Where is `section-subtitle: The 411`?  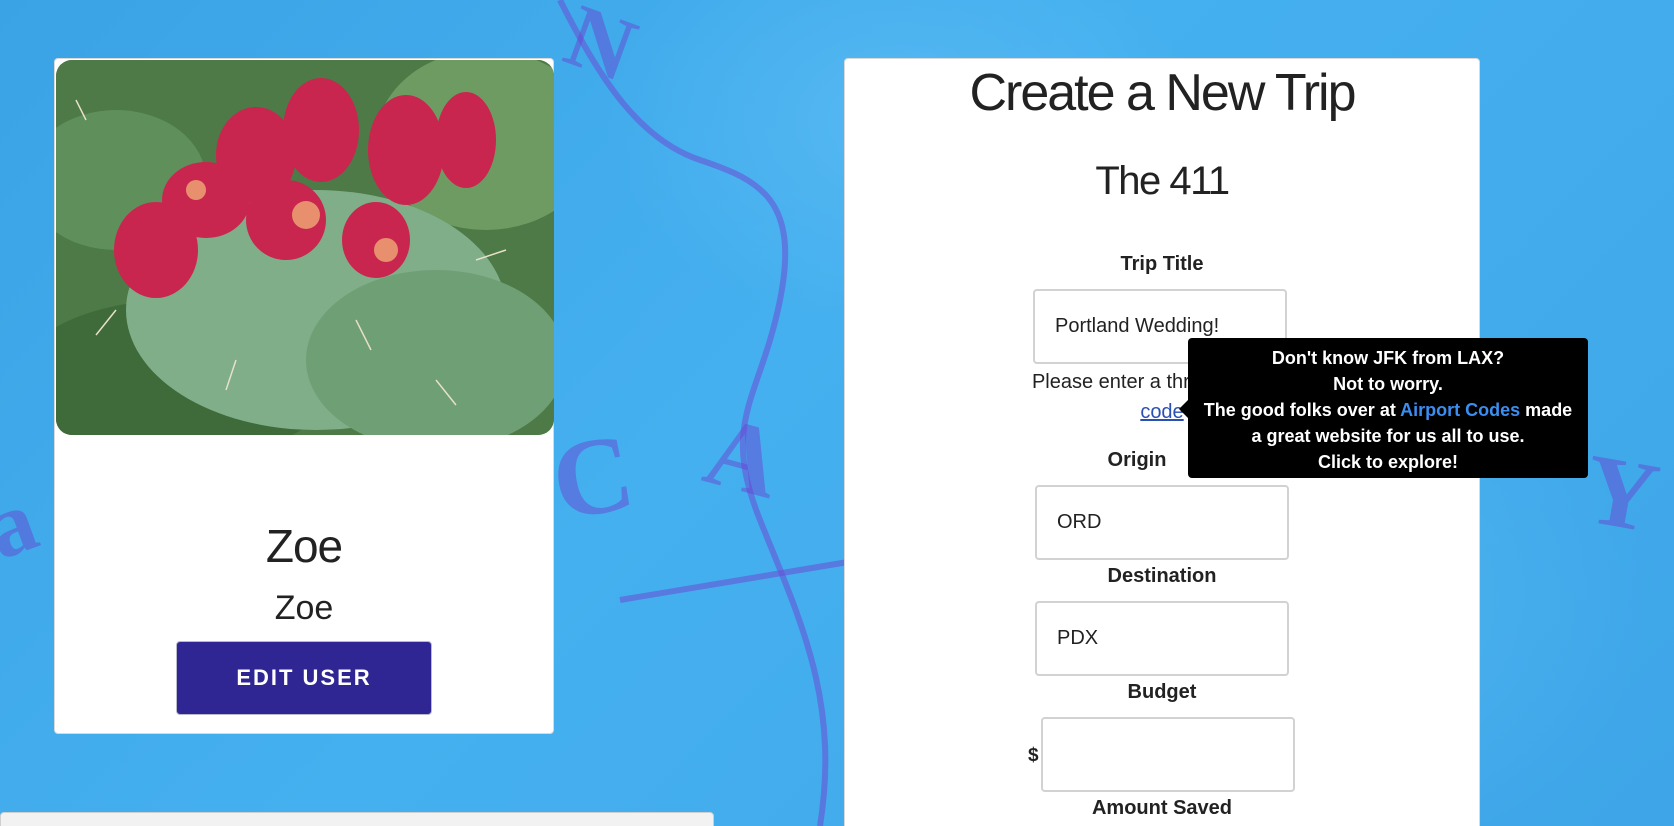 section-subtitle: The 411 is located at coordinates (1162, 181).